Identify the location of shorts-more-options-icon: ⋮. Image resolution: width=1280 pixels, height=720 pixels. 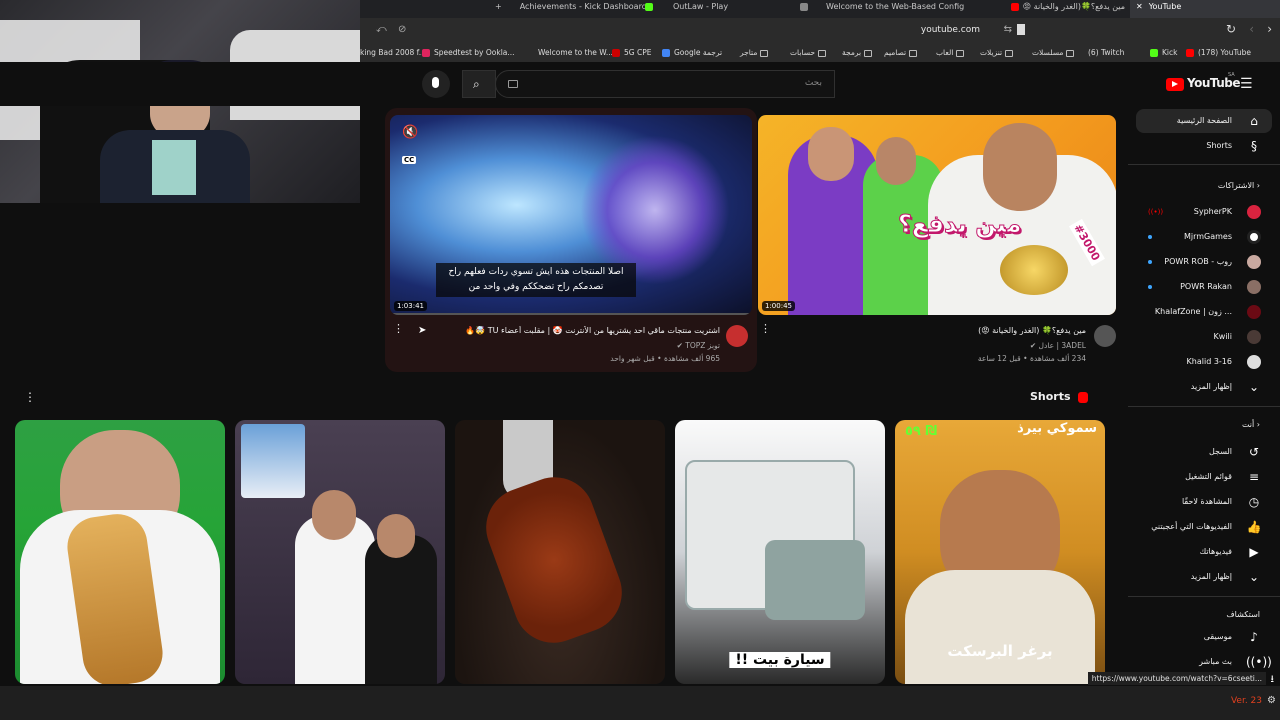
(30, 397).